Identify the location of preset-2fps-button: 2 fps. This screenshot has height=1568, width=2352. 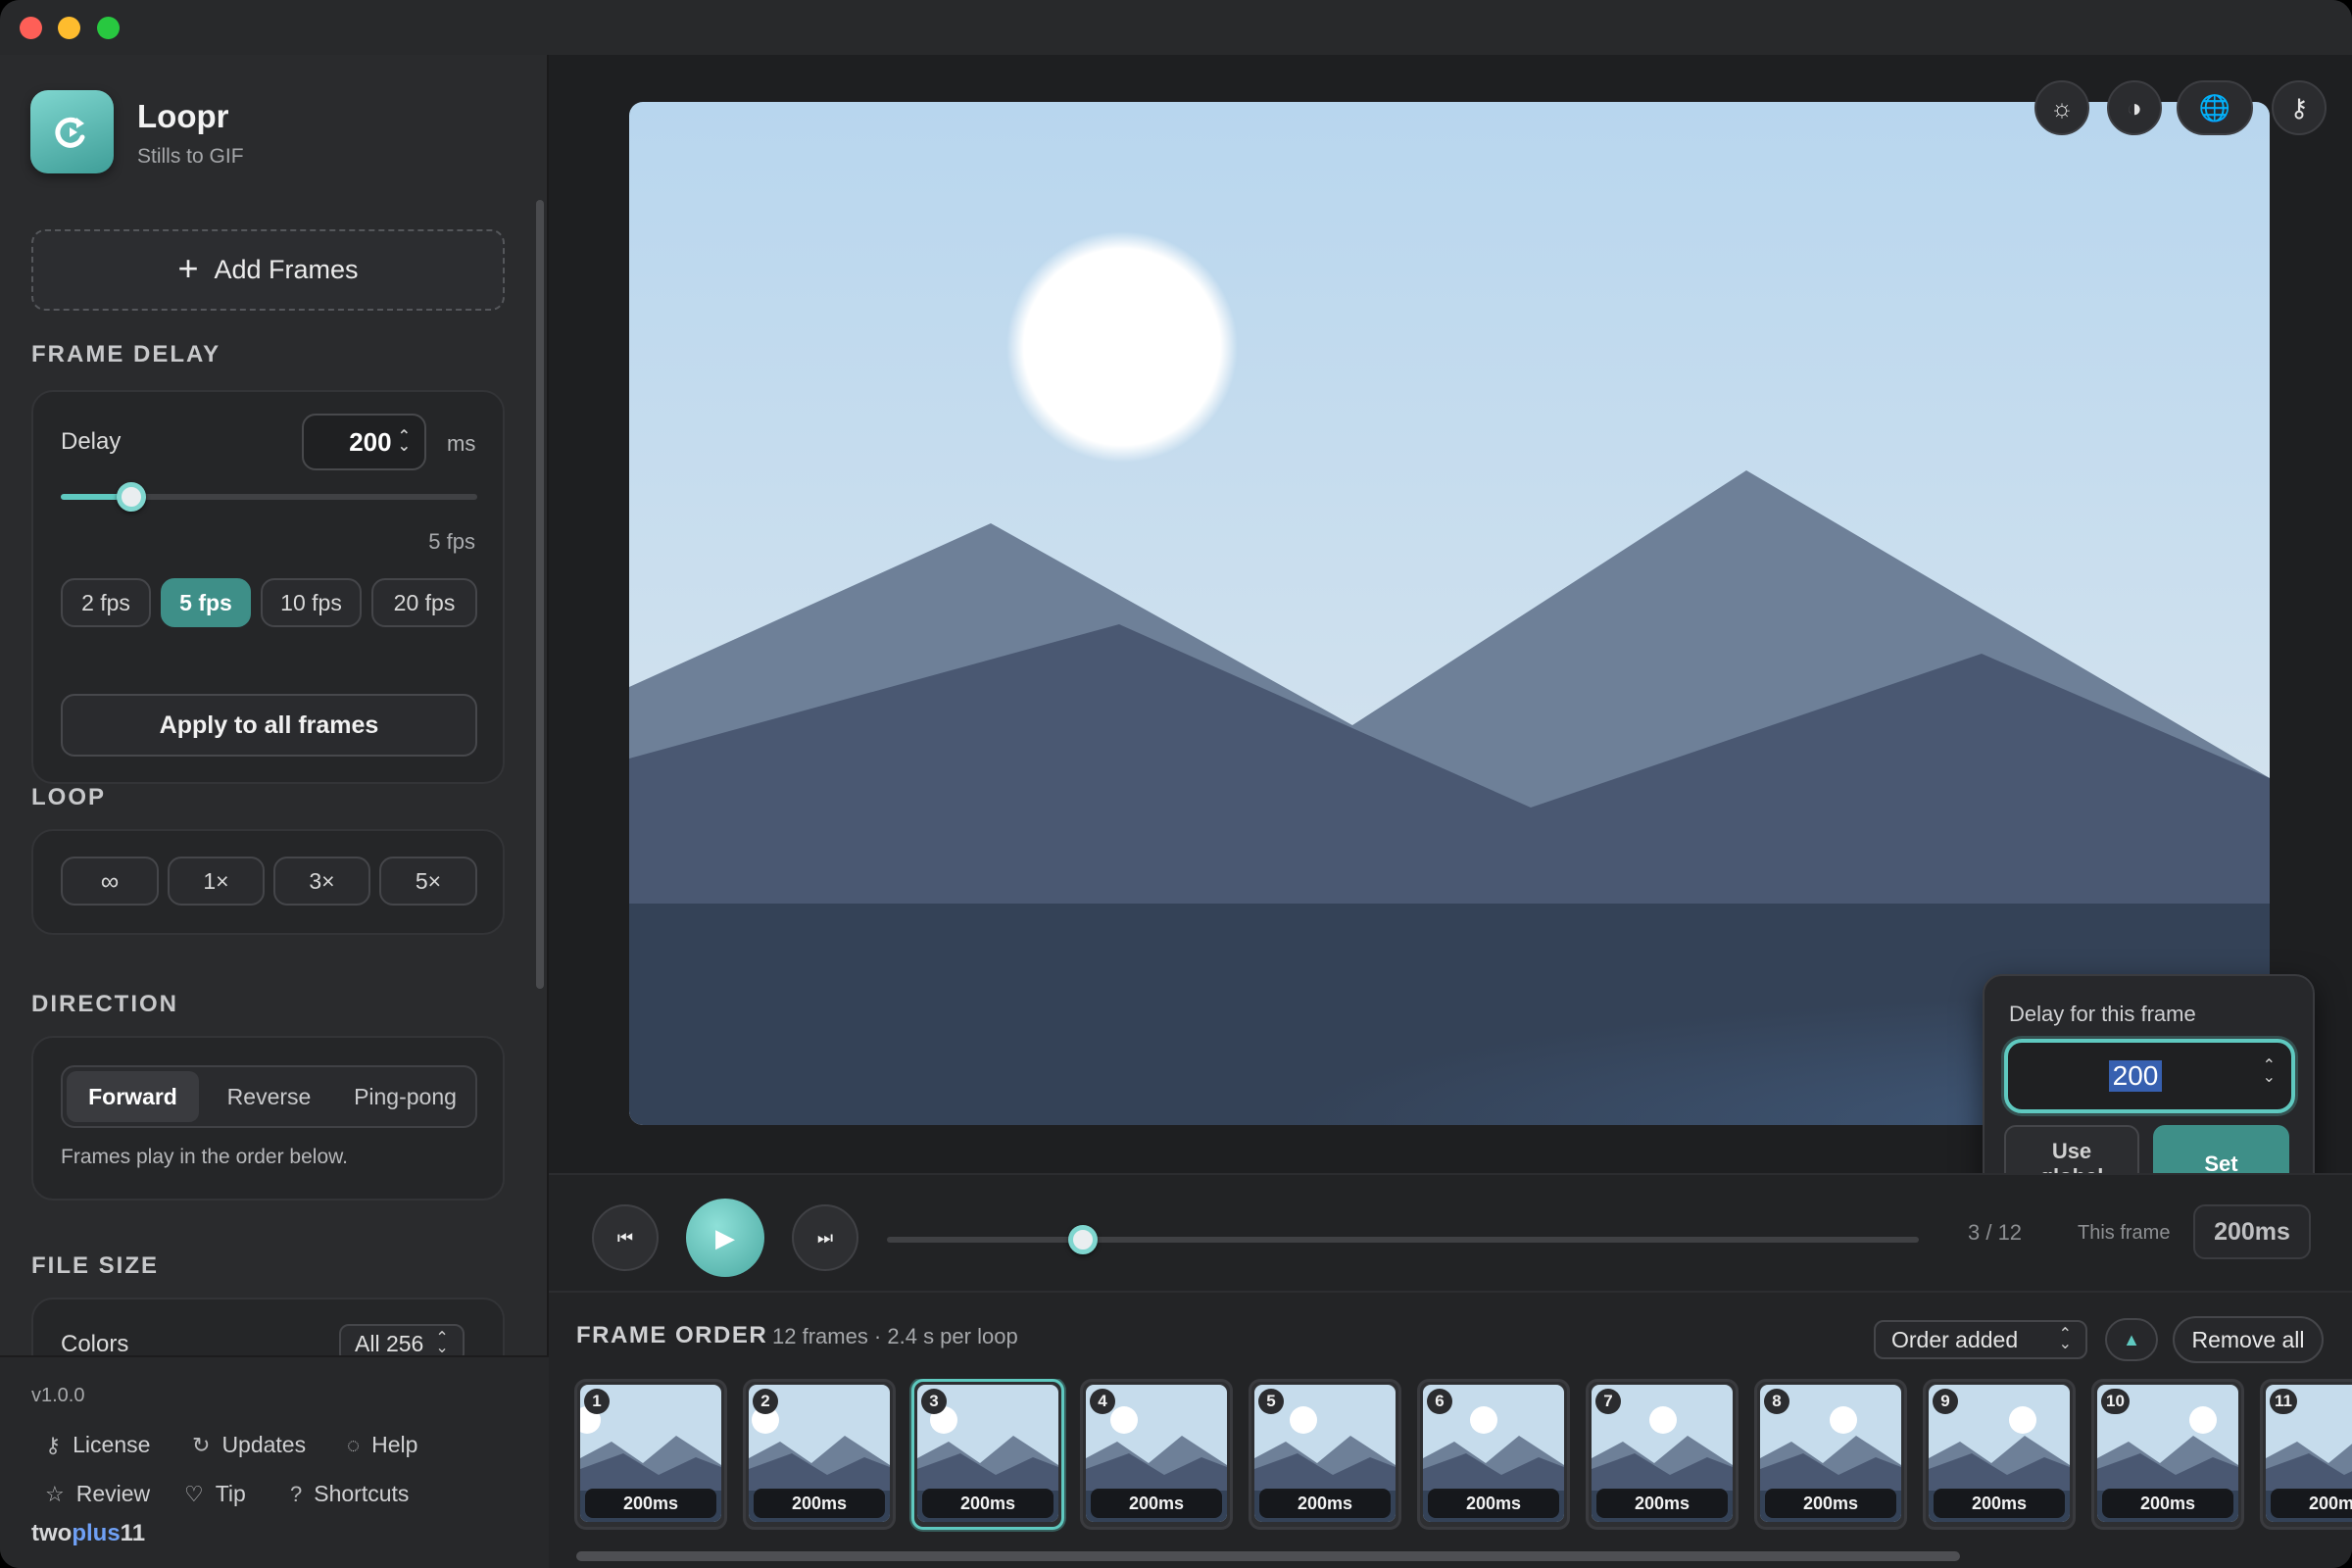
(106, 602).